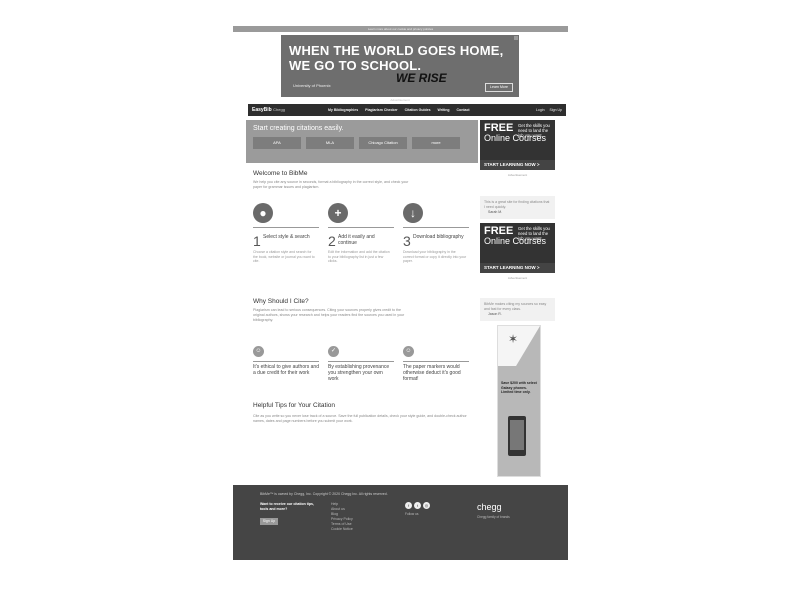 The height and width of the screenshot is (600, 800). What do you see at coordinates (381, 110) in the screenshot?
I see `nav-link: Plagiarism Checker` at bounding box center [381, 110].